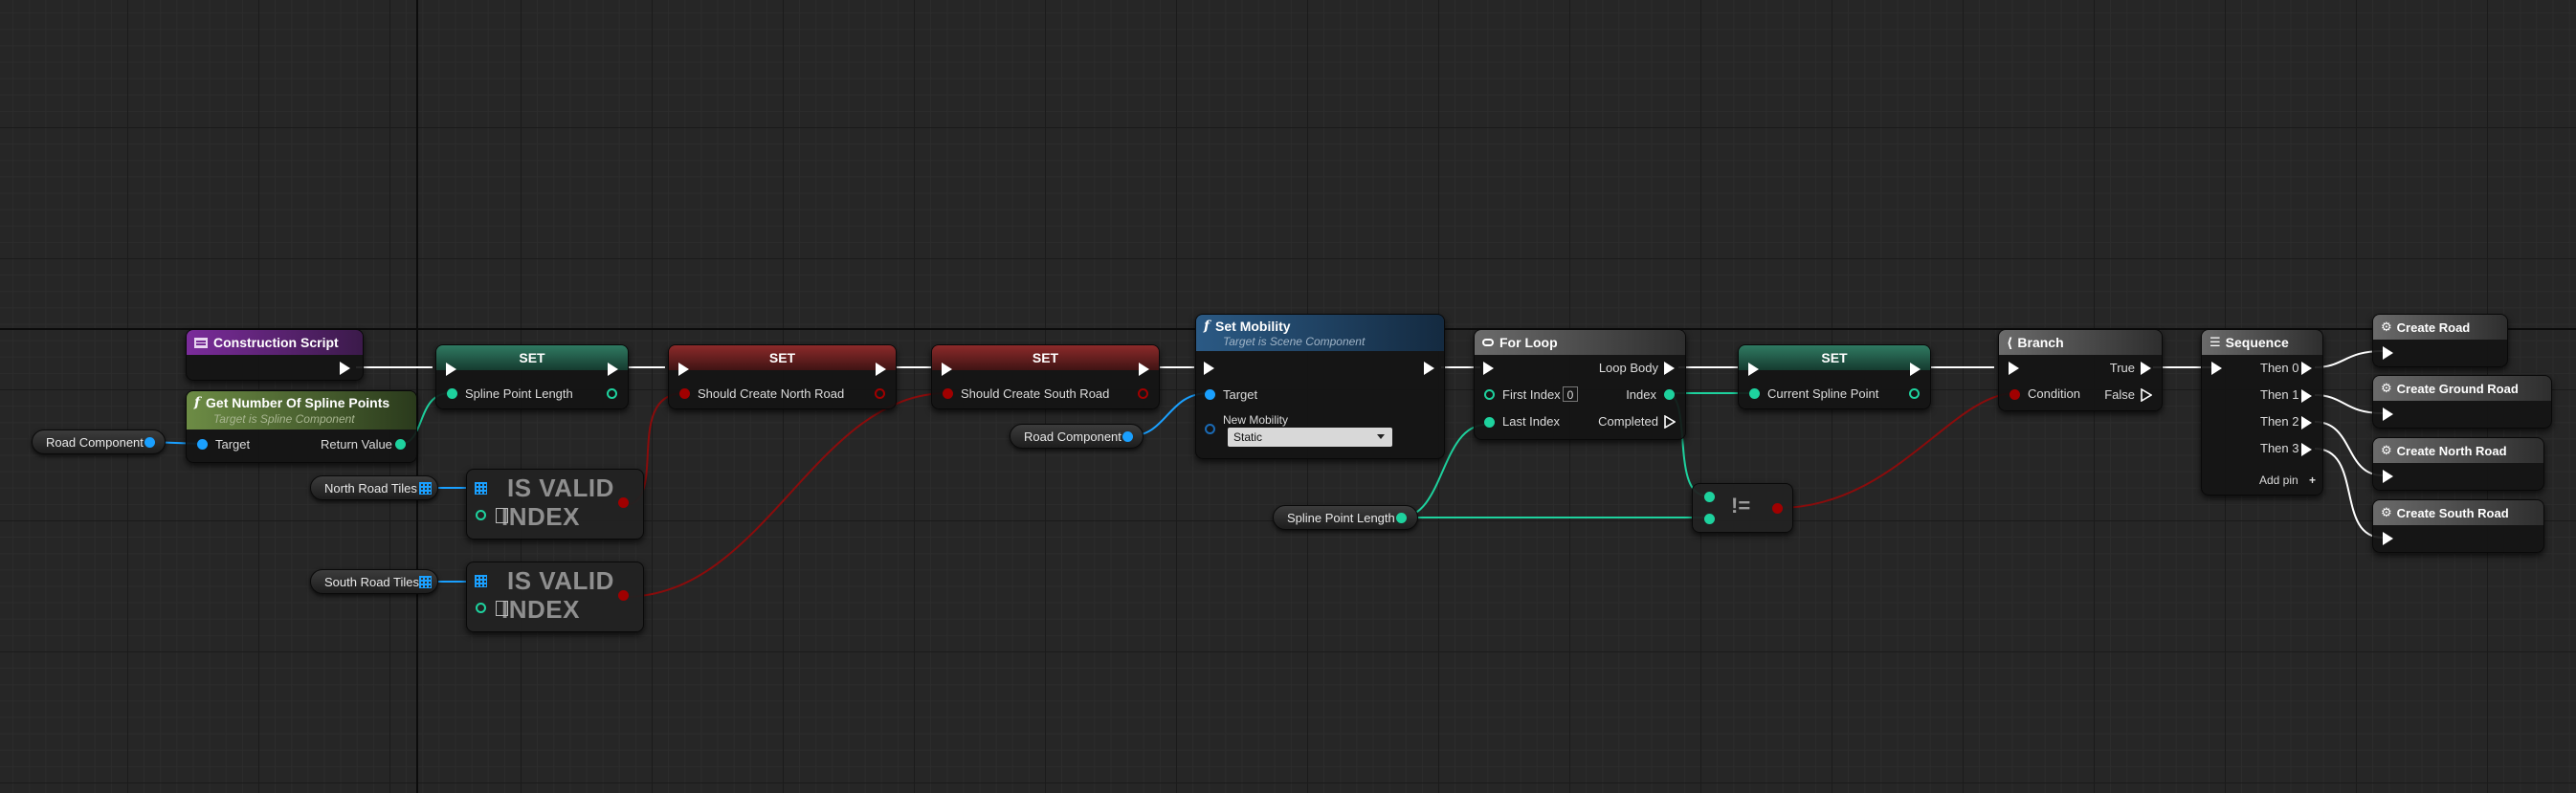 The height and width of the screenshot is (793, 2576). I want to click on first-index-pin, so click(1489, 394).